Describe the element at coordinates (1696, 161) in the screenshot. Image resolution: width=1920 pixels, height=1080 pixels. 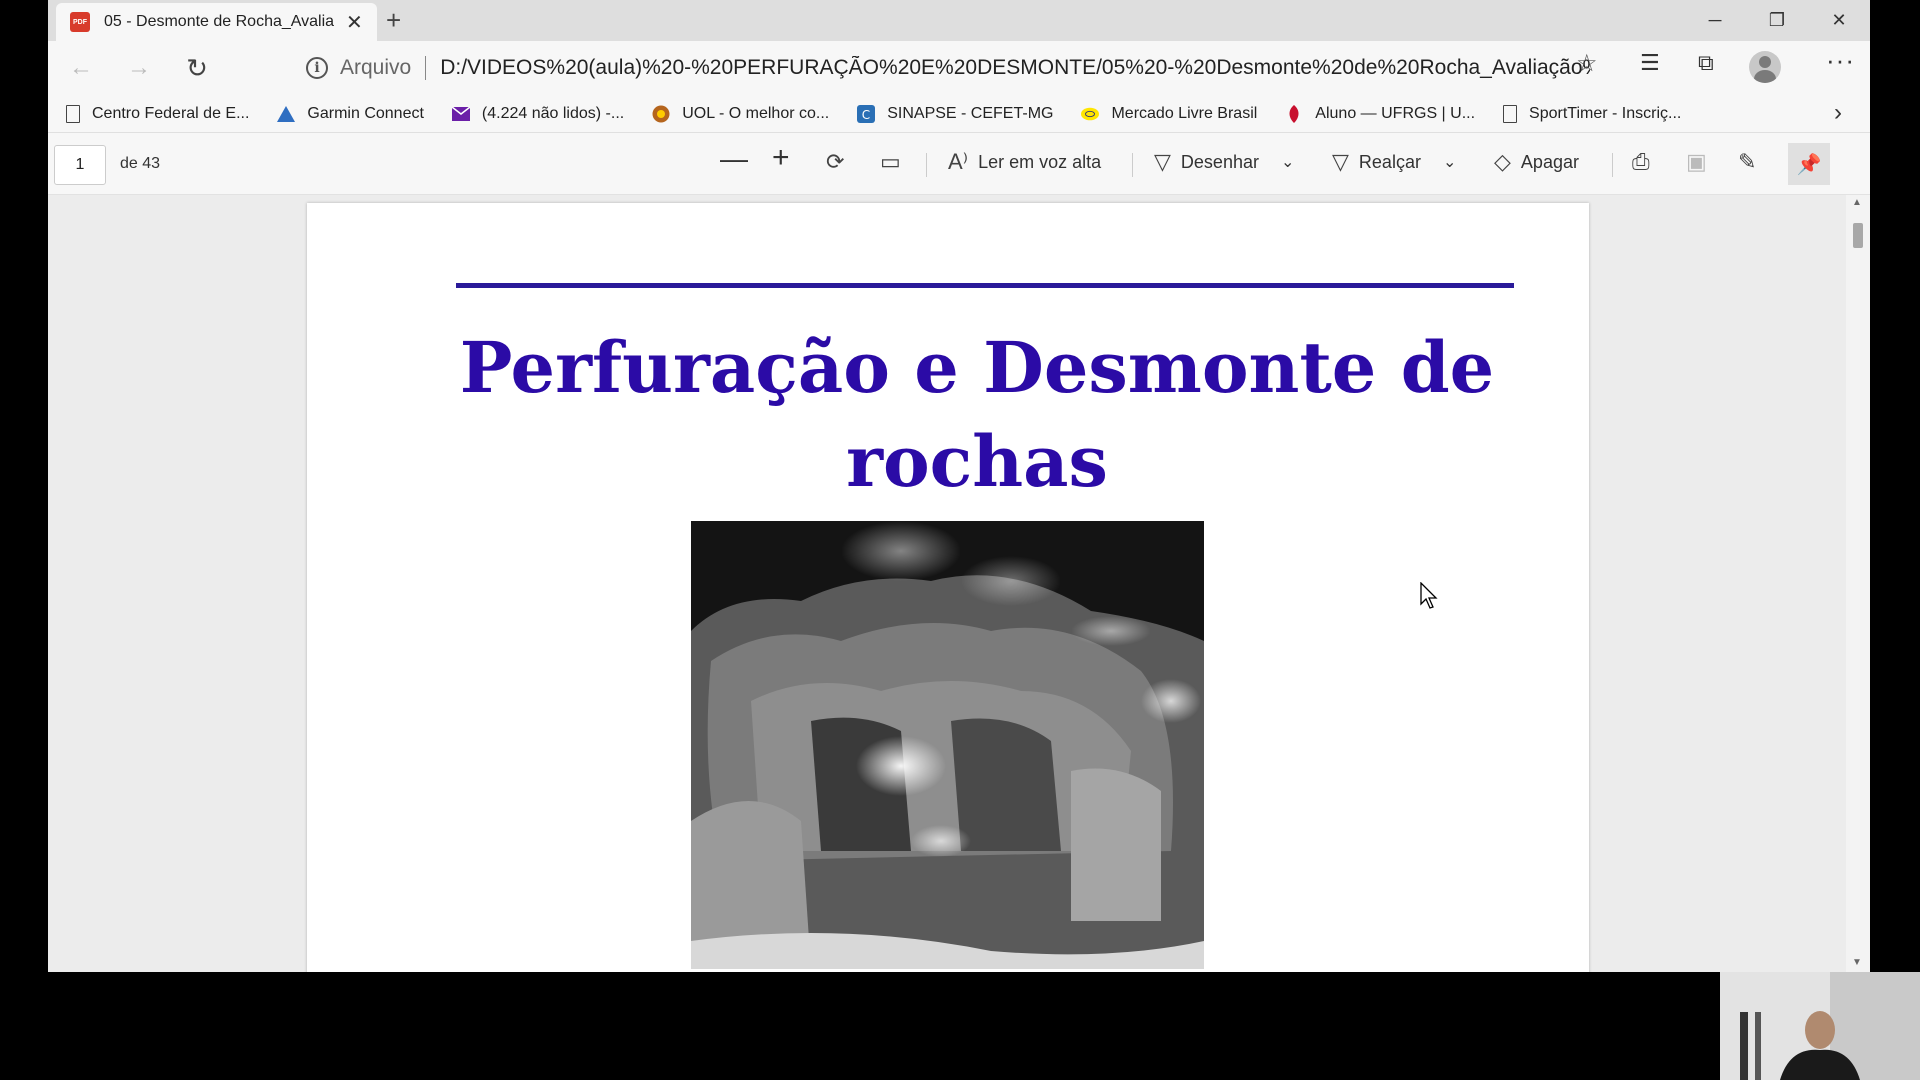
I see `save-icon: ▣` at that location.